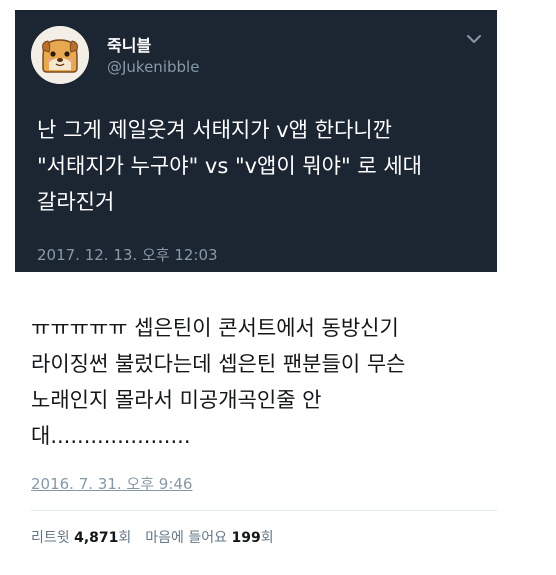  I want to click on tweet-text-line: 난 그게 제일웃겨 서태지가 v앱 한다니깐, so click(214, 130).